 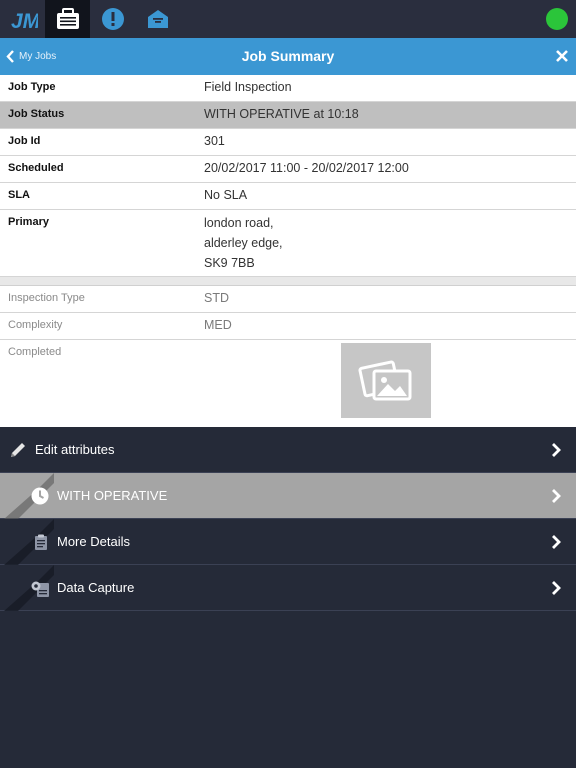 I want to click on address-line: SK9 7BB, so click(x=229, y=263).